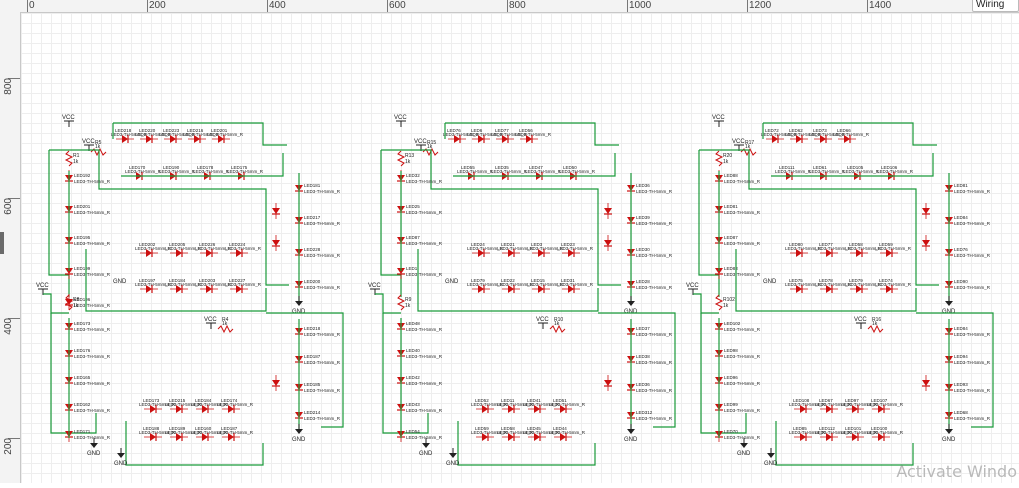 The image size is (1019, 488). What do you see at coordinates (59, 223) in the screenshot?
I see `wire` at bounding box center [59, 223].